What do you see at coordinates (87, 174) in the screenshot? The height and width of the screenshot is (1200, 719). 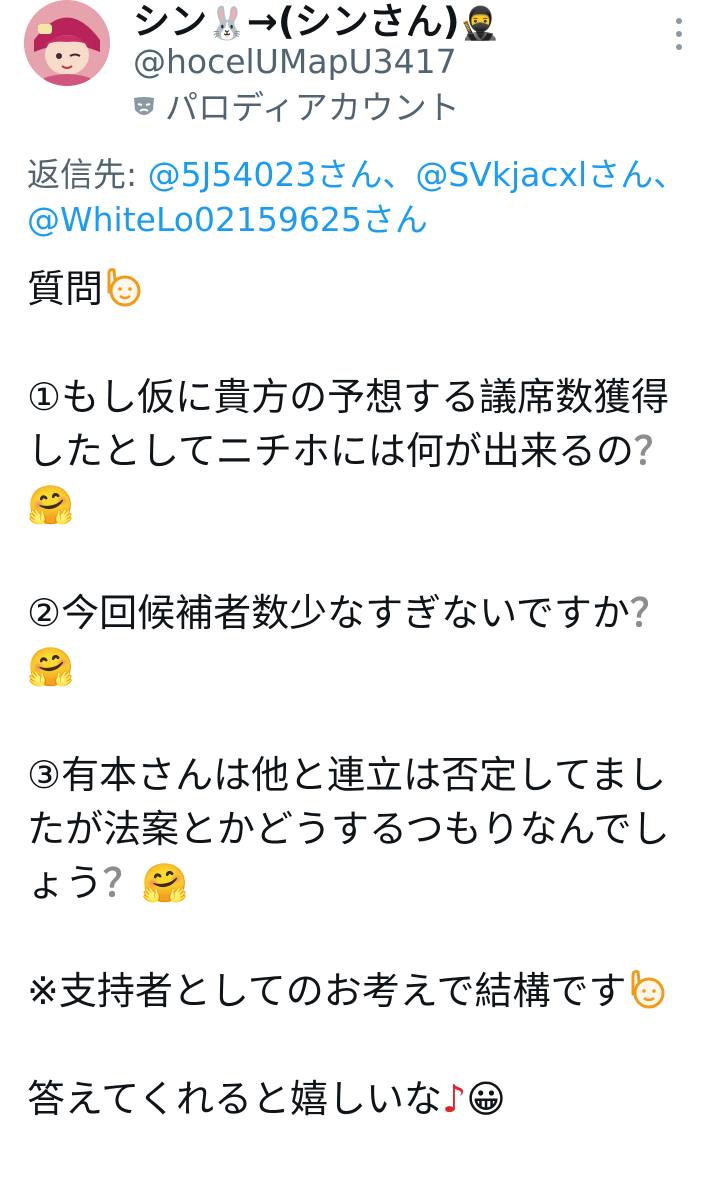 I see `reply-prefix: 返信先:` at bounding box center [87, 174].